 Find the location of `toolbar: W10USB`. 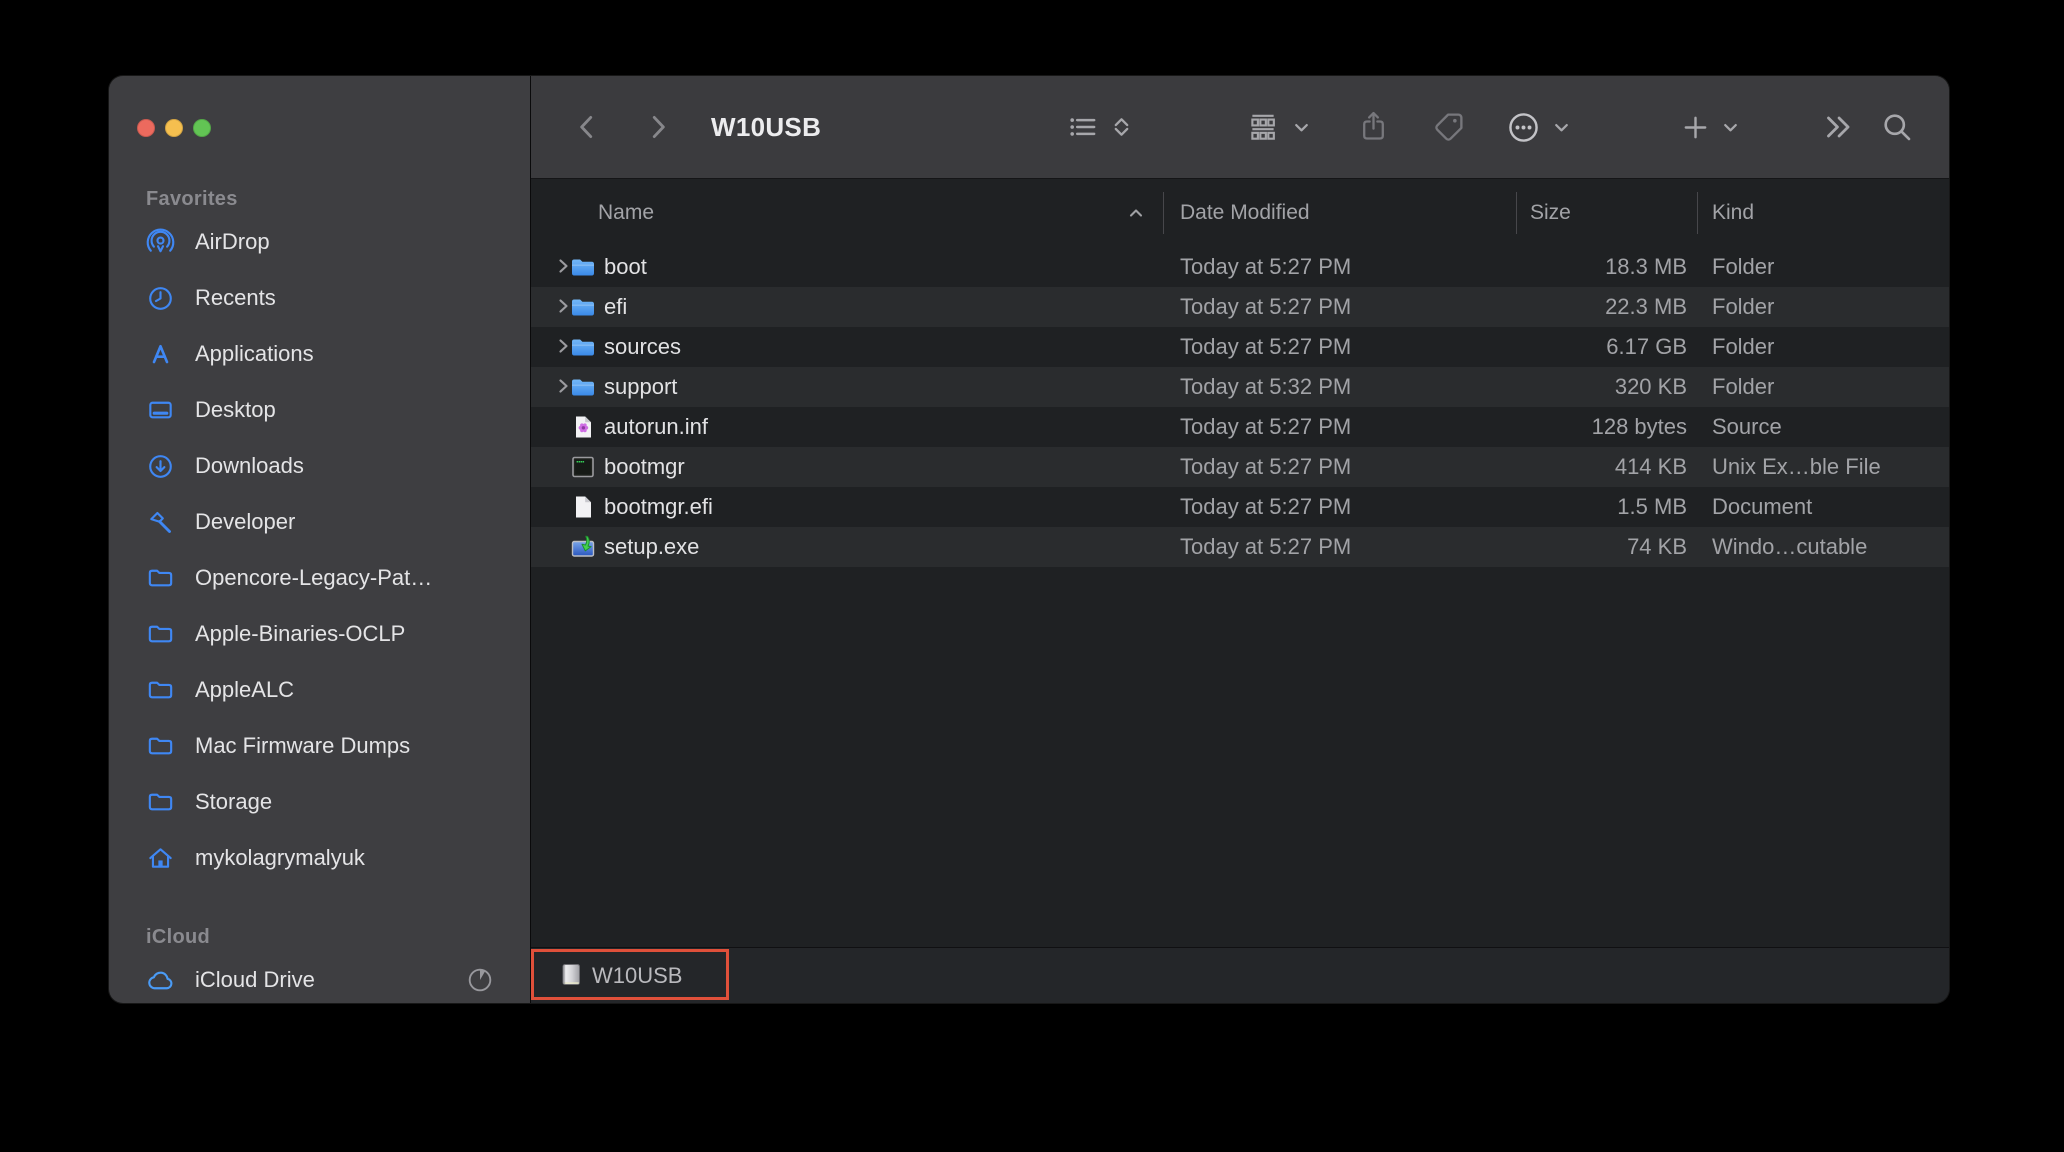

toolbar: W10USB is located at coordinates (1240, 127).